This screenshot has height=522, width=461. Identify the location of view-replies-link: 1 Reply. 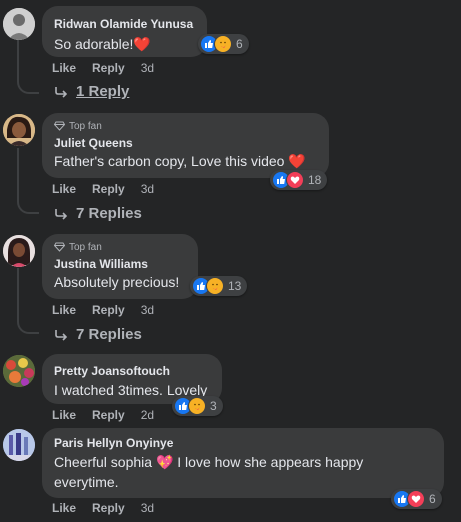
(91, 91).